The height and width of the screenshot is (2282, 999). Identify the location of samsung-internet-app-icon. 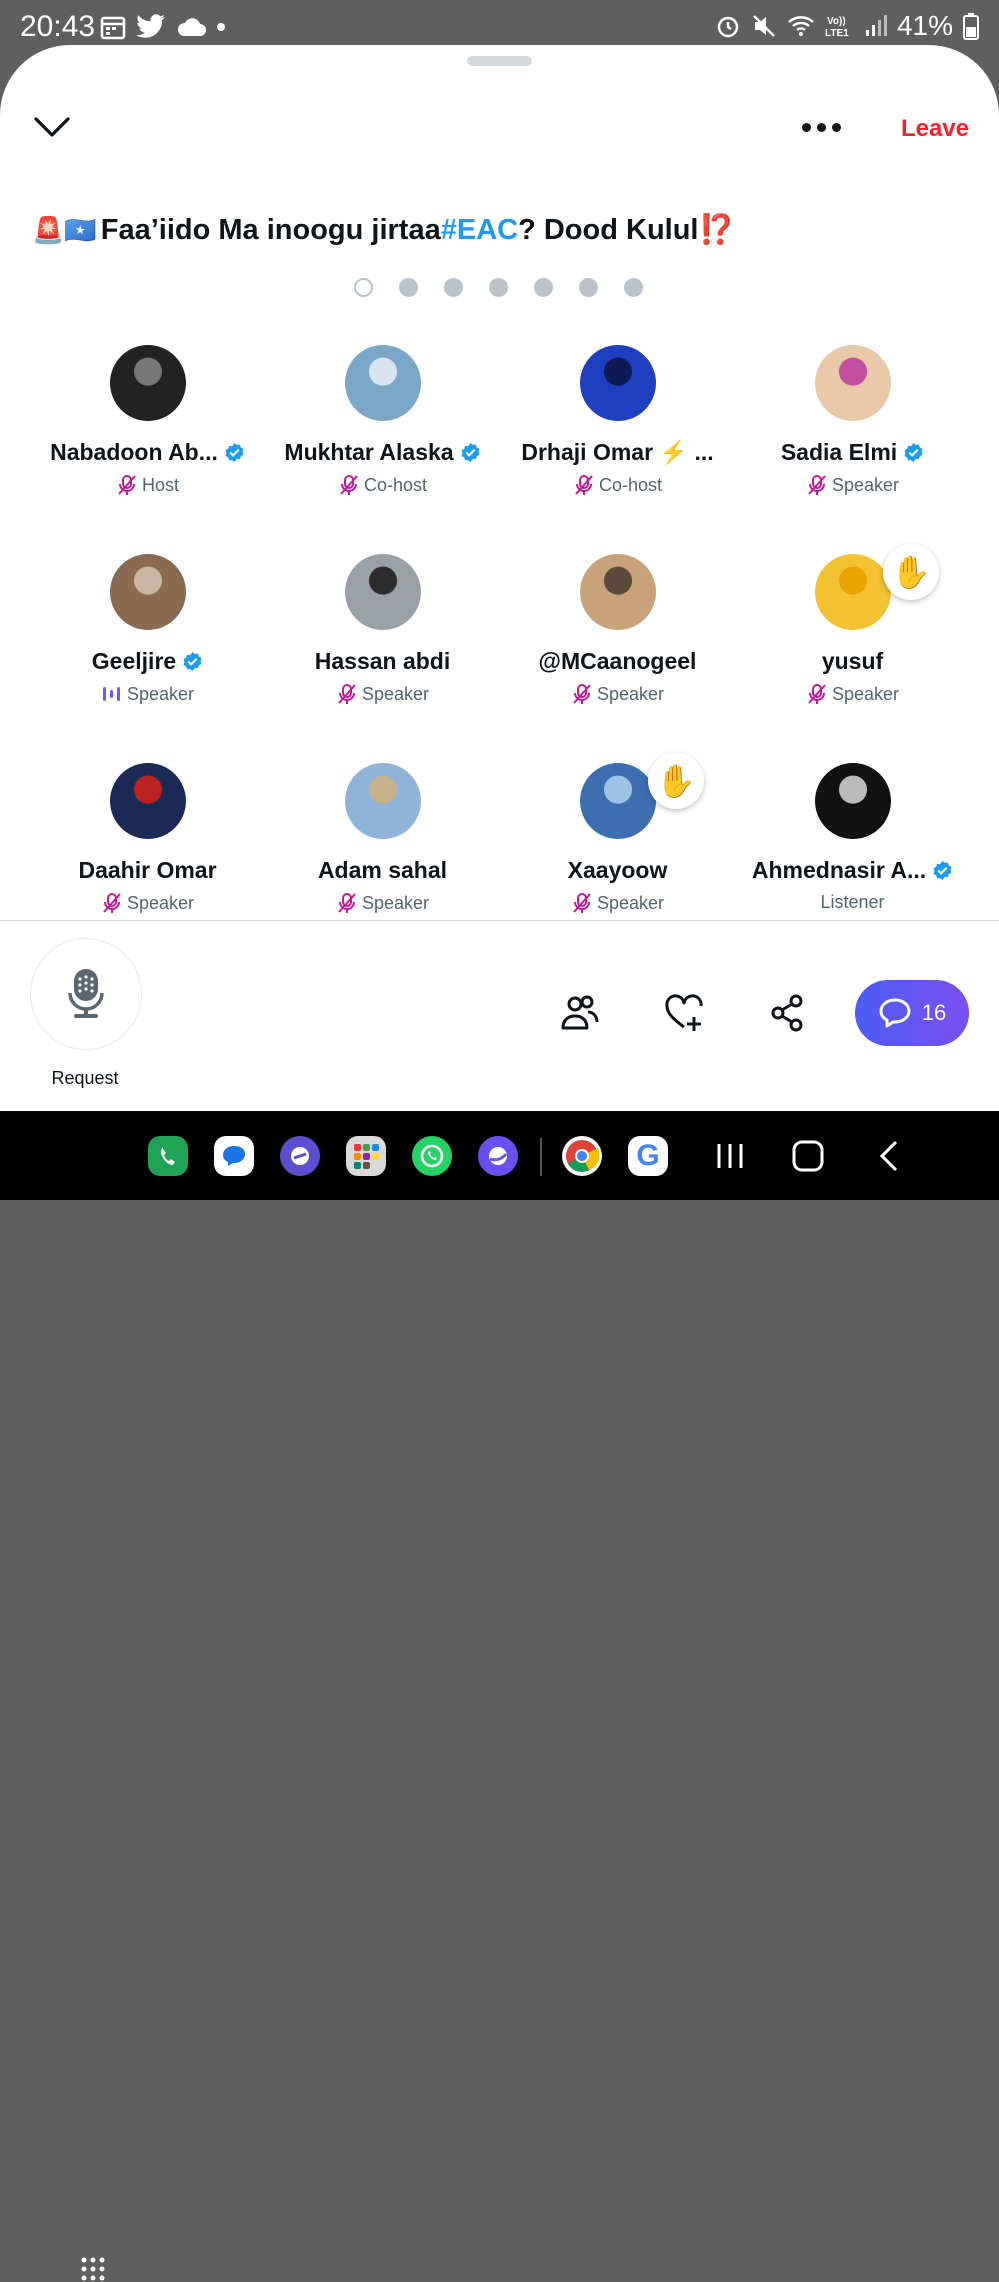
(300, 1156).